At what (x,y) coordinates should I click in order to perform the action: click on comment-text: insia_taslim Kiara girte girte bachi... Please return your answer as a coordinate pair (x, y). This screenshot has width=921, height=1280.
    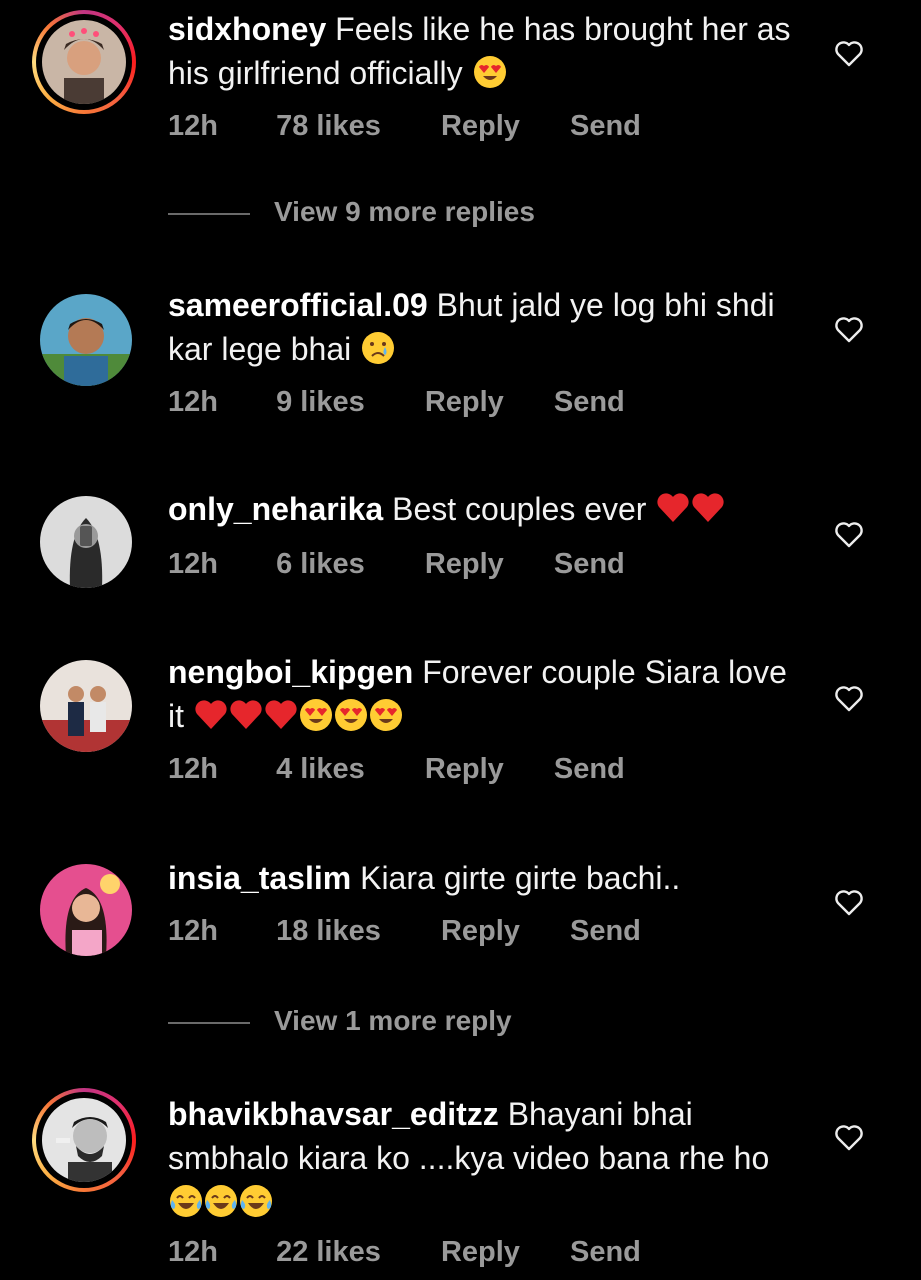
    Looking at the image, I should click on (488, 878).